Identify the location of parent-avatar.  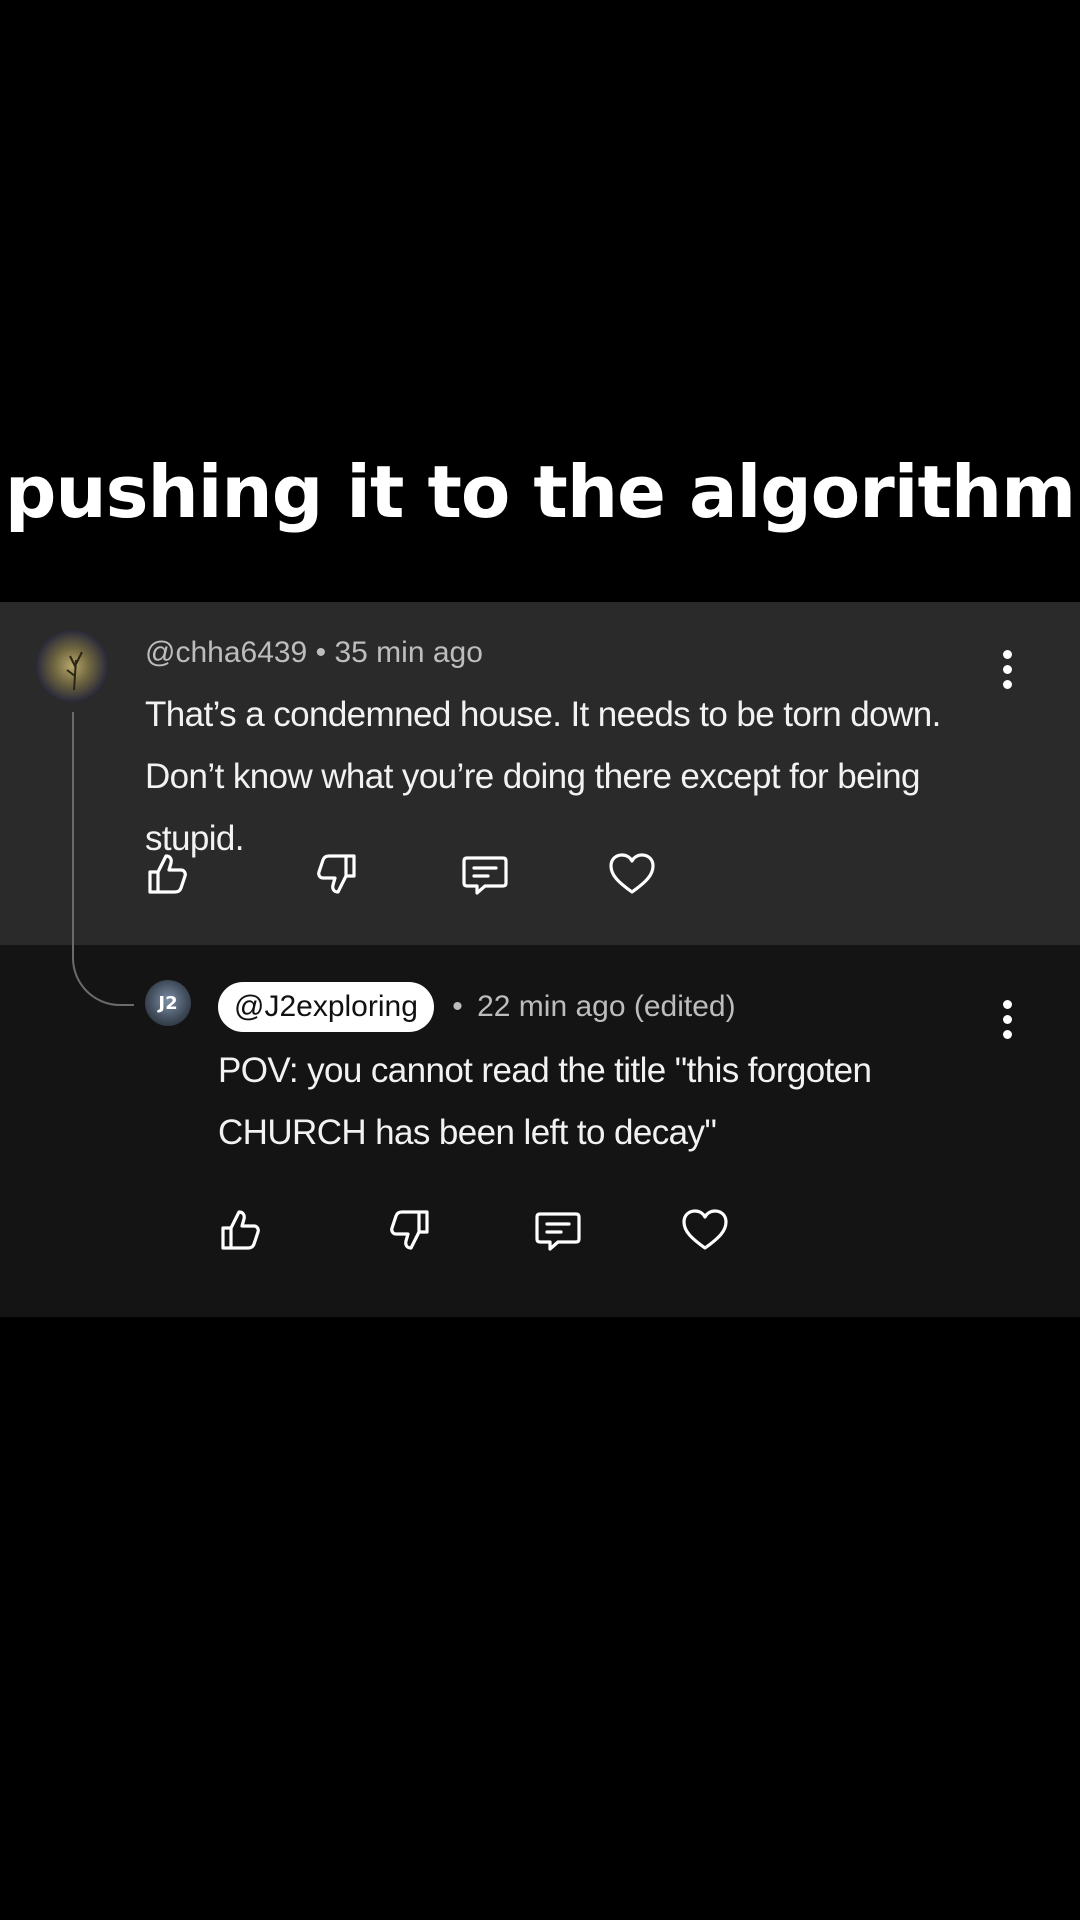
(72, 666).